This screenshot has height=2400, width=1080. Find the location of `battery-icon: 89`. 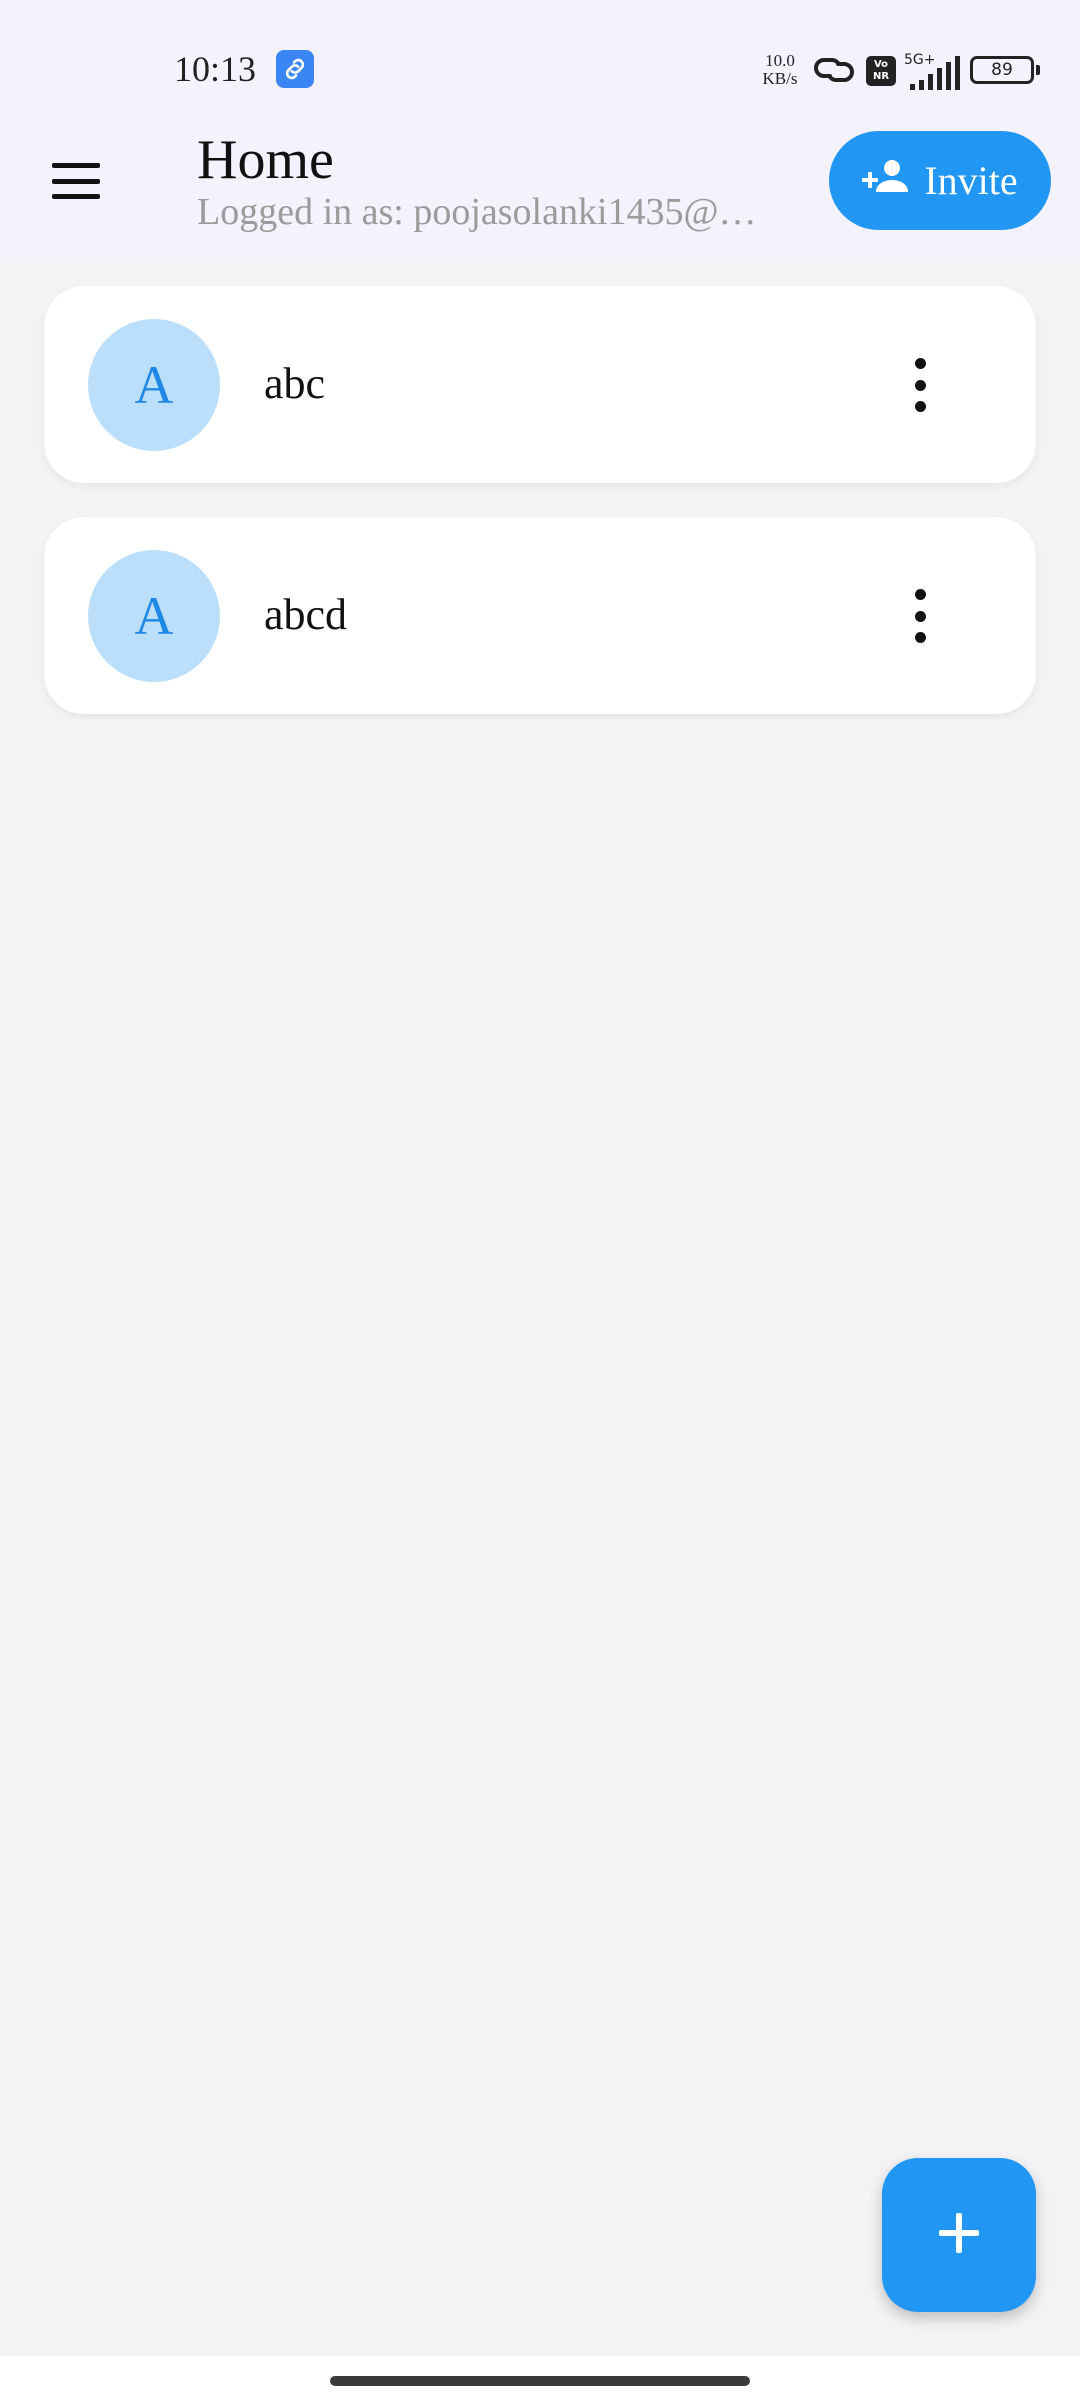

battery-icon: 89 is located at coordinates (1005, 70).